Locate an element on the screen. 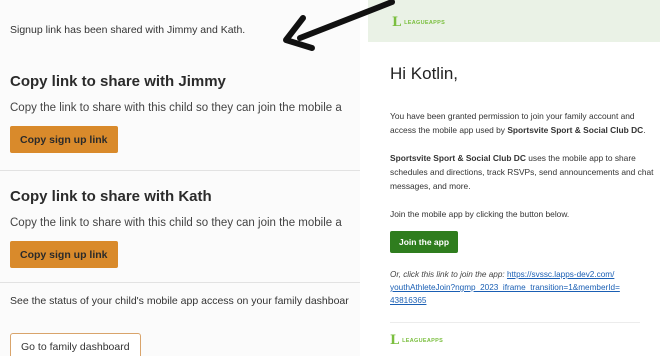 Image resolution: width=660 pixels, height=356 pixels. email-header: L LEAGUEAPPS is located at coordinates (514, 21).